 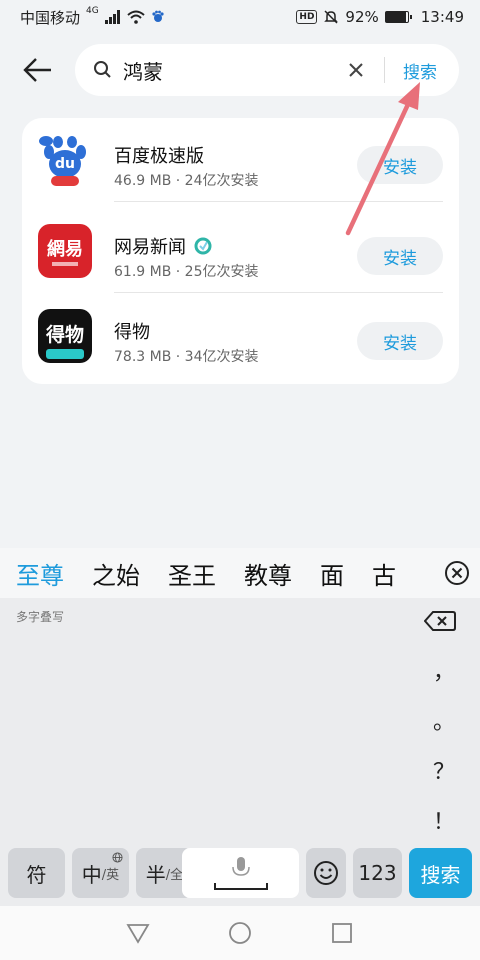 I want to click on nav-back-button, so click(x=138, y=933).